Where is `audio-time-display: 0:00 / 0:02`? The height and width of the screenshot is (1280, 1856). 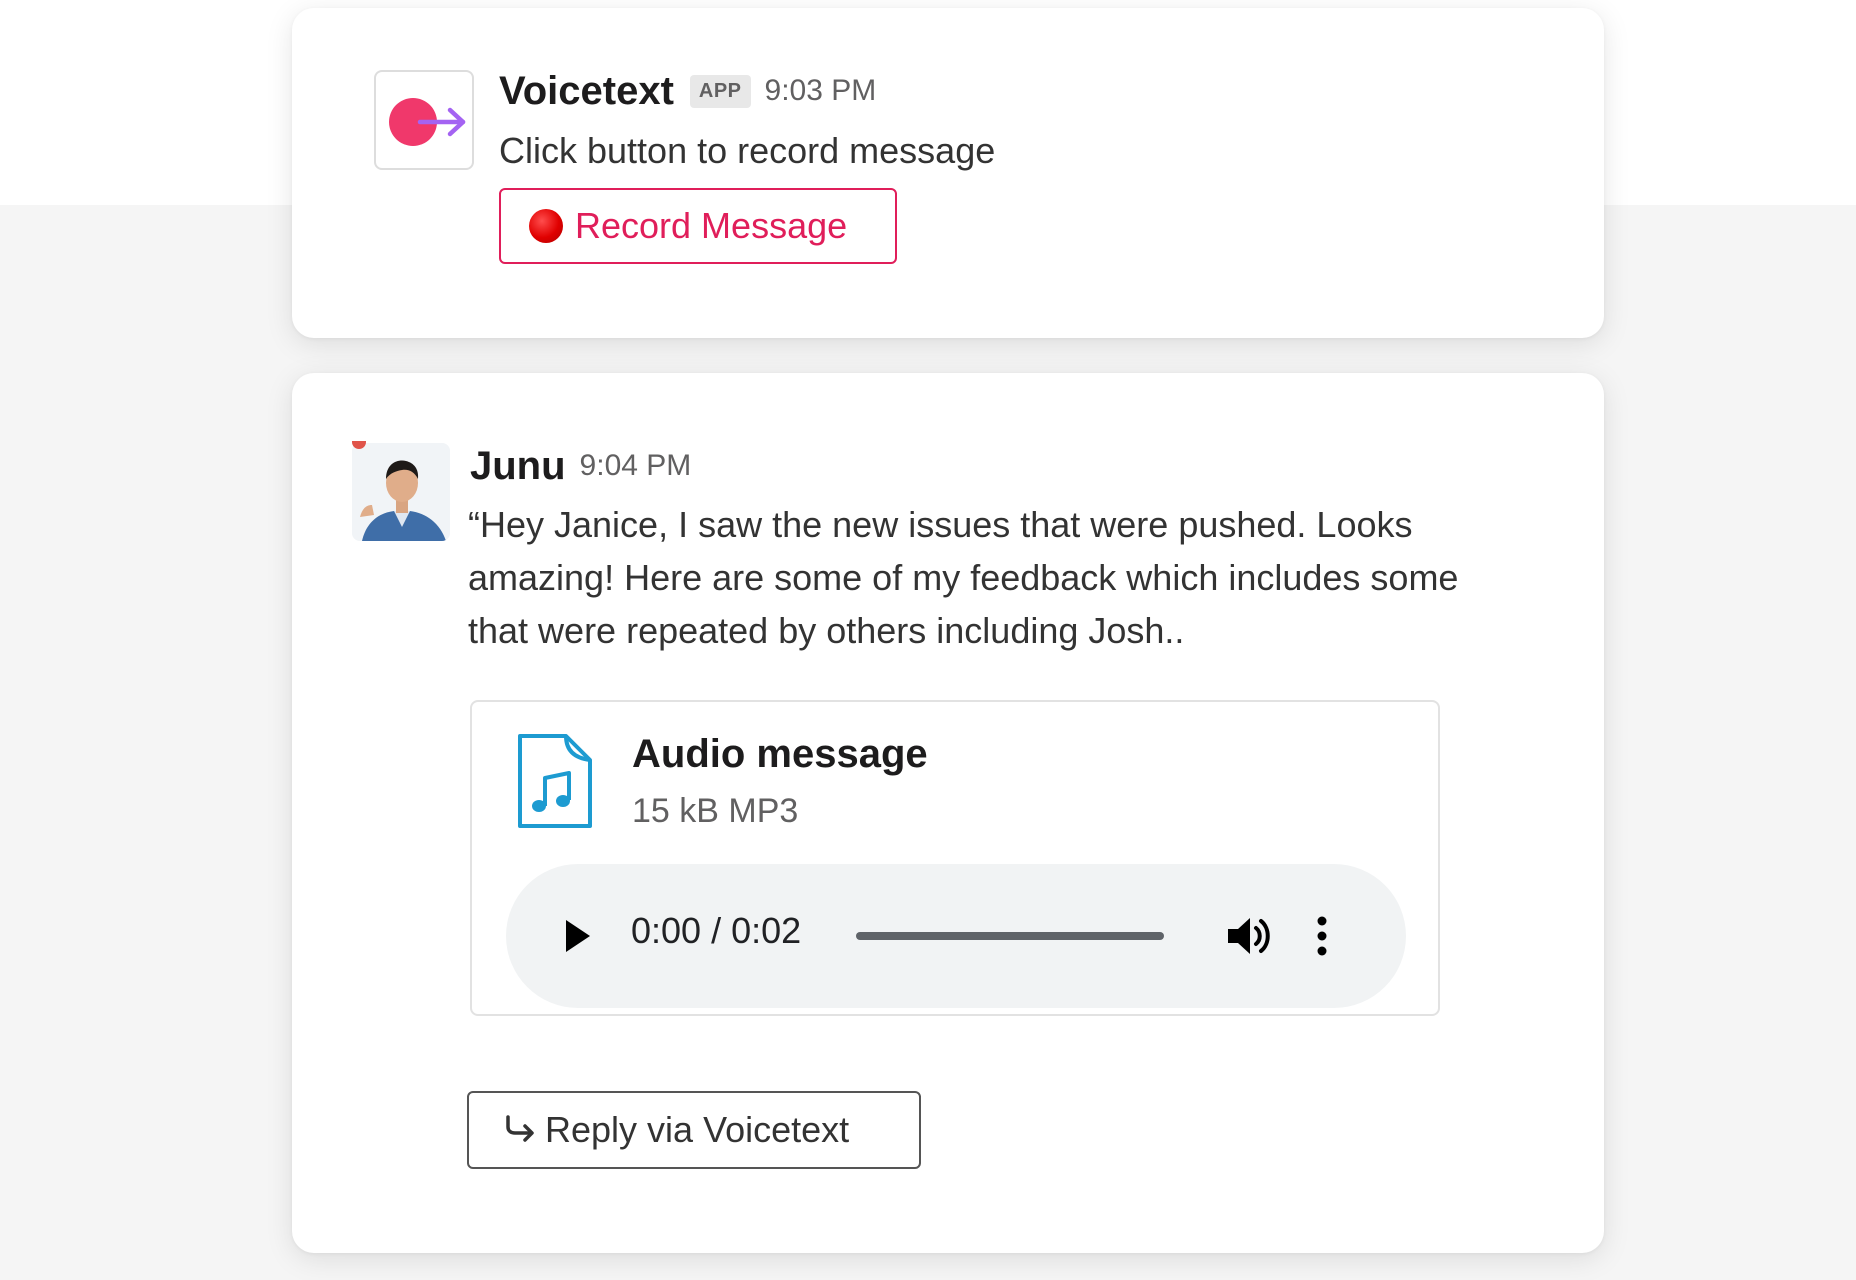 audio-time-display: 0:00 / 0:02 is located at coordinates (716, 930).